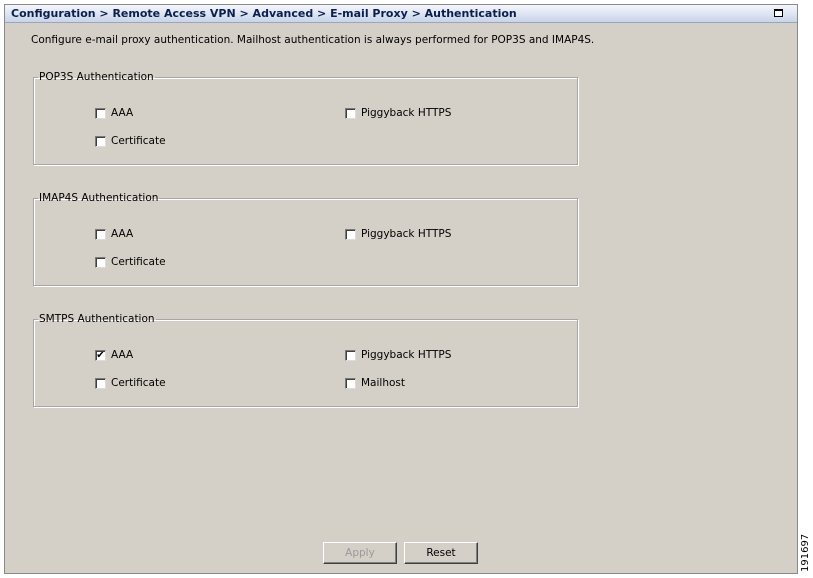 The width and height of the screenshot is (813, 578). I want to click on figure-id-label: 191697, so click(805, 552).